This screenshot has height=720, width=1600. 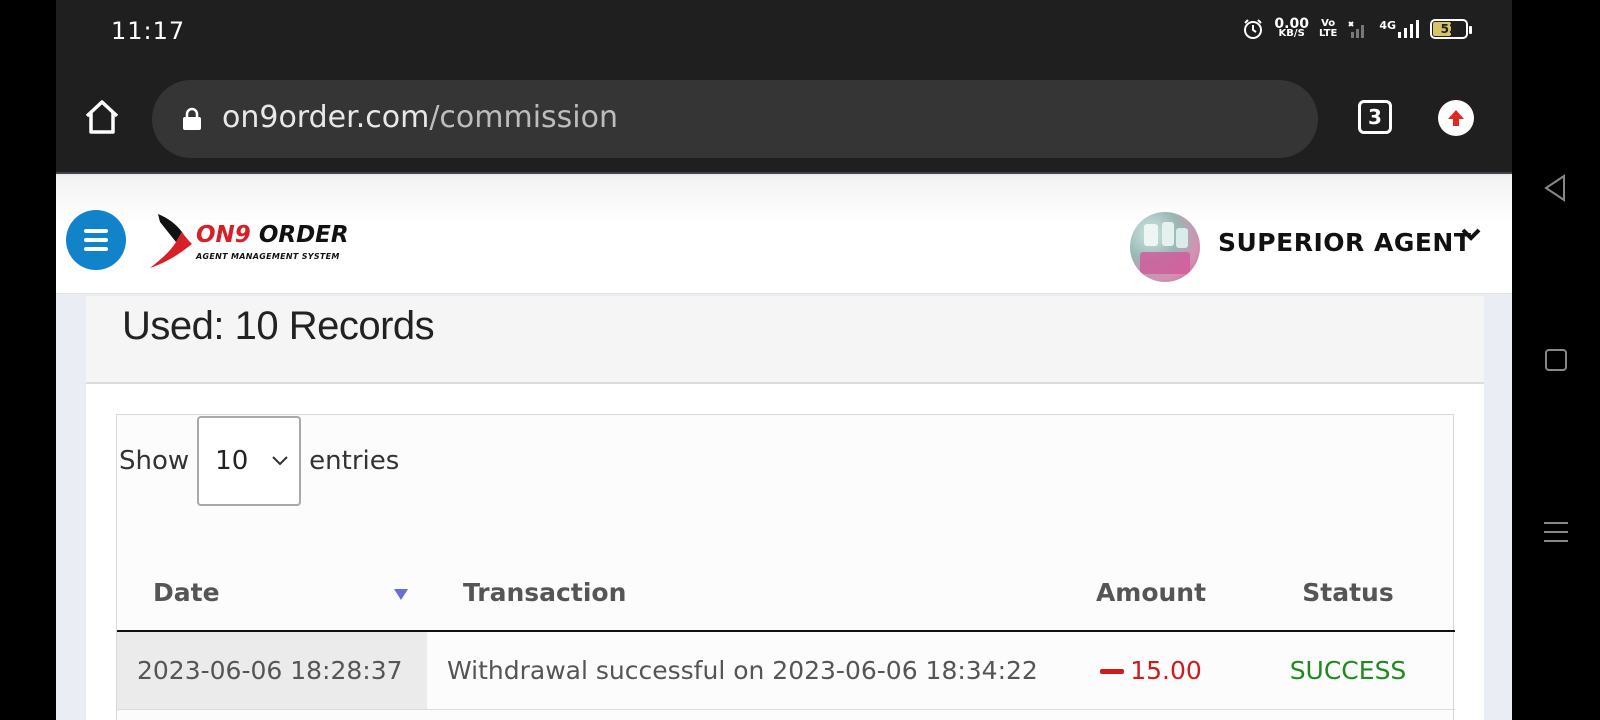 I want to click on battery-icon: 52, so click(x=1451, y=29).